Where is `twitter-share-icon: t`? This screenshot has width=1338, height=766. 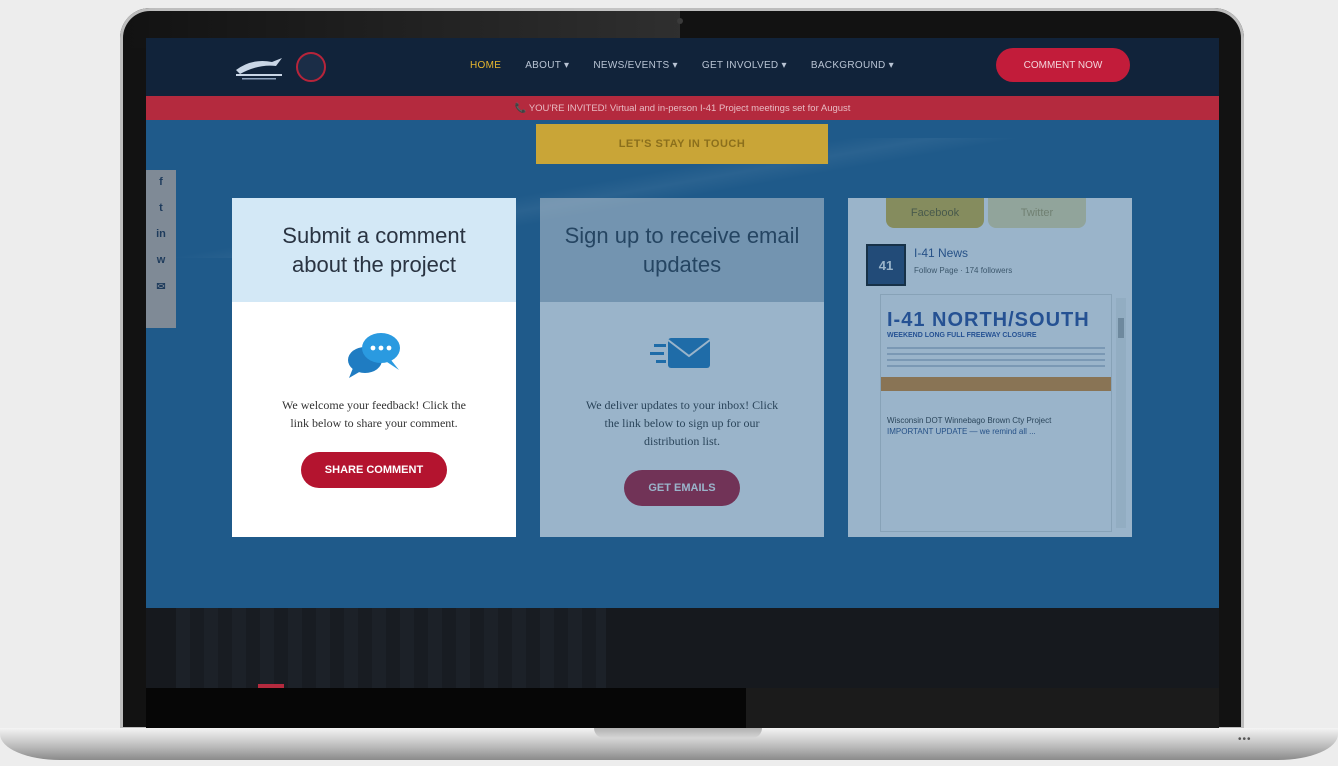
twitter-share-icon: t is located at coordinates (161, 208).